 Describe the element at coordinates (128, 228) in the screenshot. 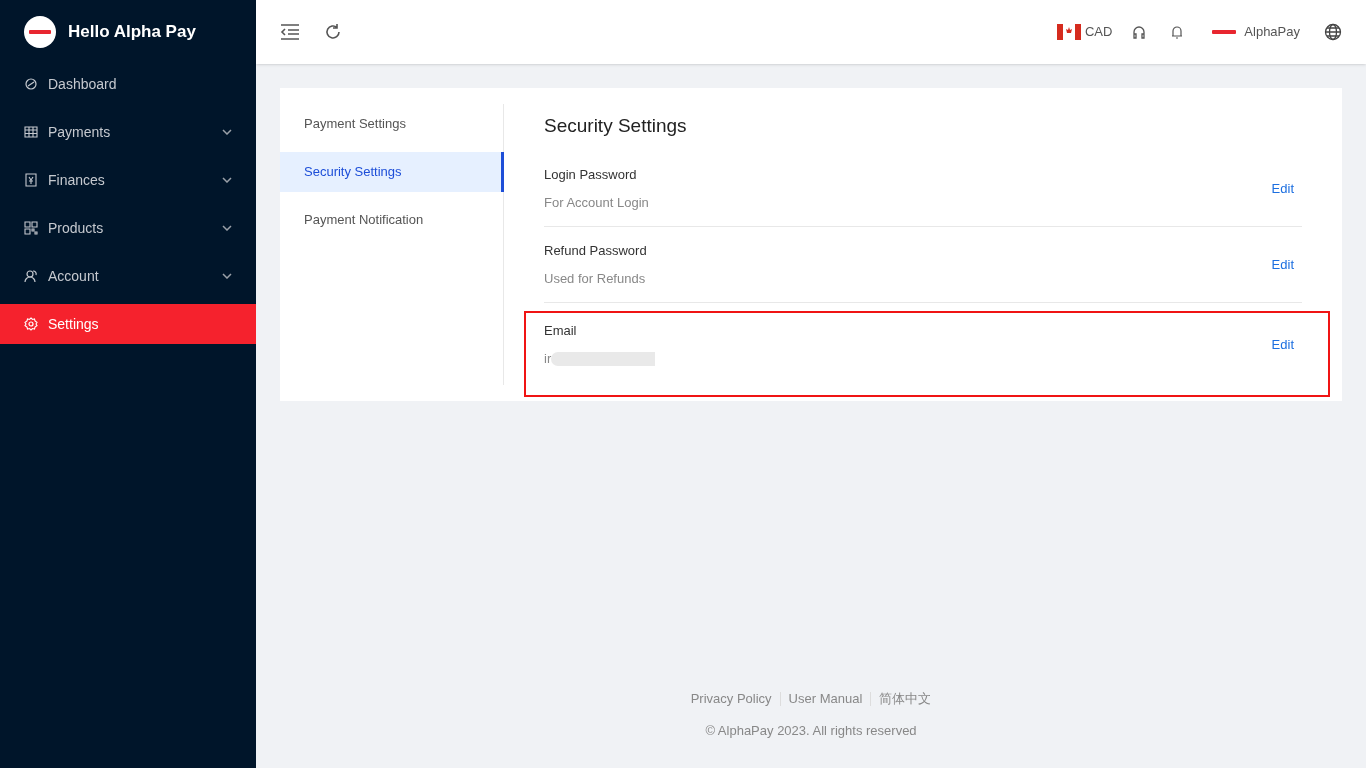

I see `sidebar-item: Products` at that location.